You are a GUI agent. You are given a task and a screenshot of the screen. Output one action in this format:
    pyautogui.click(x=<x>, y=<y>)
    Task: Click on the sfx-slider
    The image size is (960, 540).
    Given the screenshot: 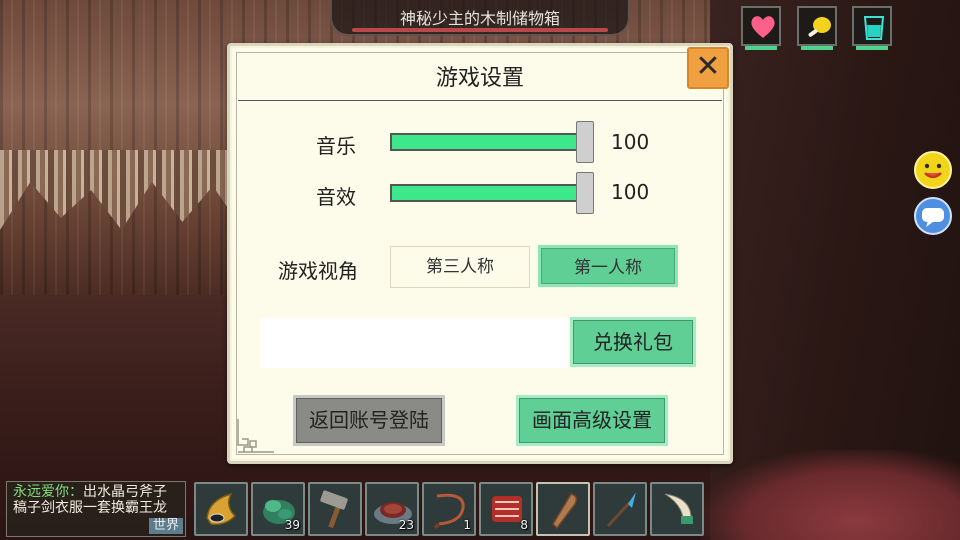 What is the action you would take?
    pyautogui.click(x=490, y=193)
    